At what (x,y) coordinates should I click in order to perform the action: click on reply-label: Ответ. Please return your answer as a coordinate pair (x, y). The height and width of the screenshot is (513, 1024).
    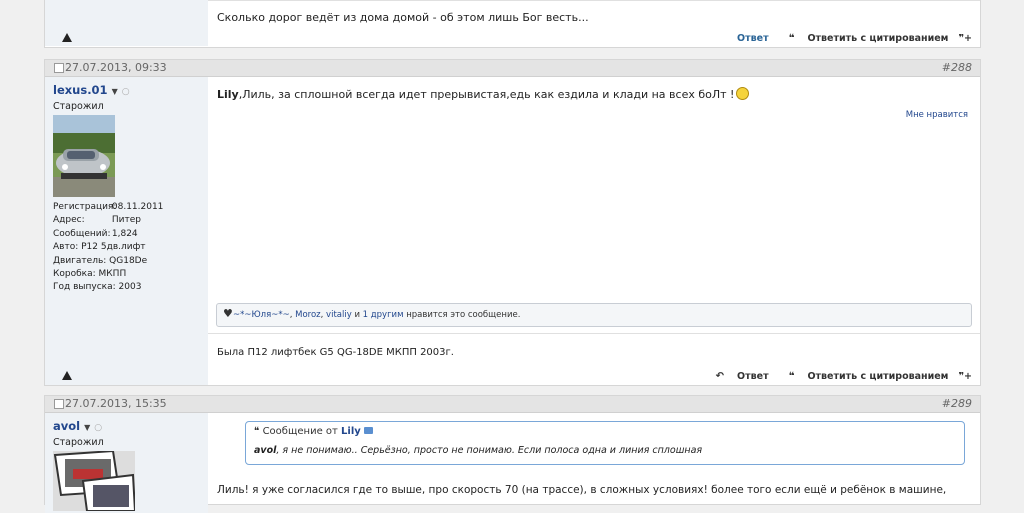
    Looking at the image, I should click on (753, 376).